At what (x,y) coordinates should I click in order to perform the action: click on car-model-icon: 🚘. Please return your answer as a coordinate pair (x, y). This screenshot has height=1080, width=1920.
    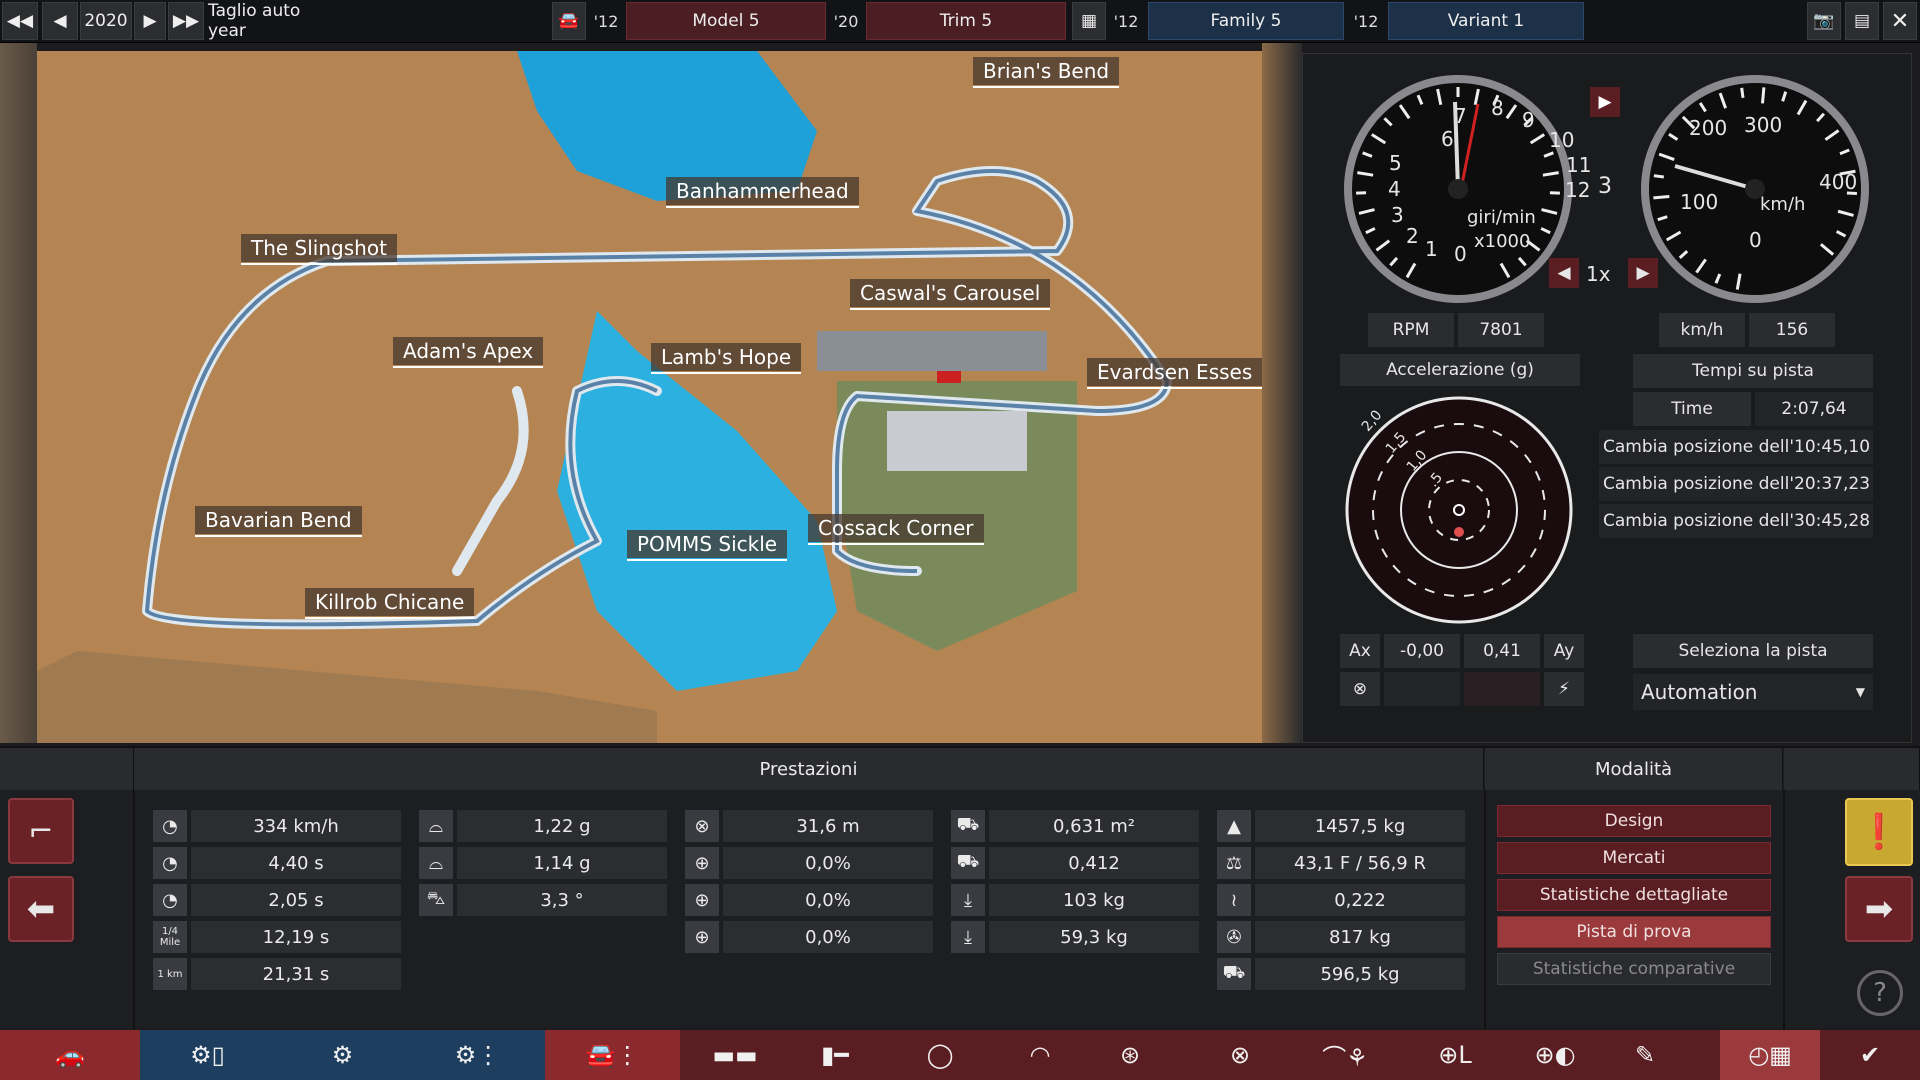
    Looking at the image, I should click on (569, 21).